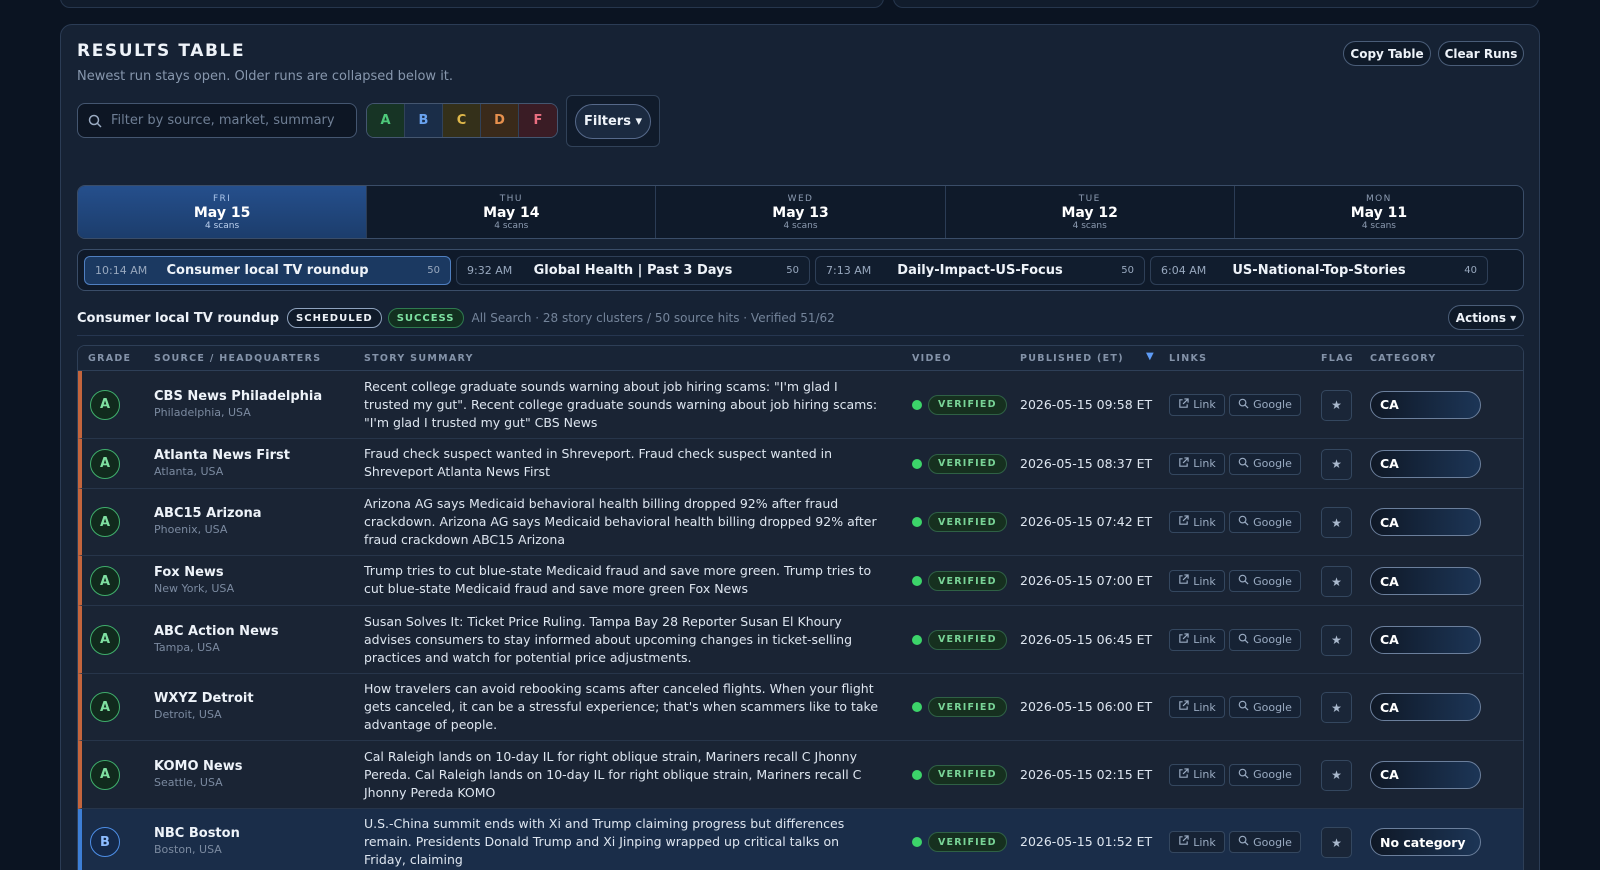 The width and height of the screenshot is (1600, 870). I want to click on grade-filter-c: C, so click(462, 120).